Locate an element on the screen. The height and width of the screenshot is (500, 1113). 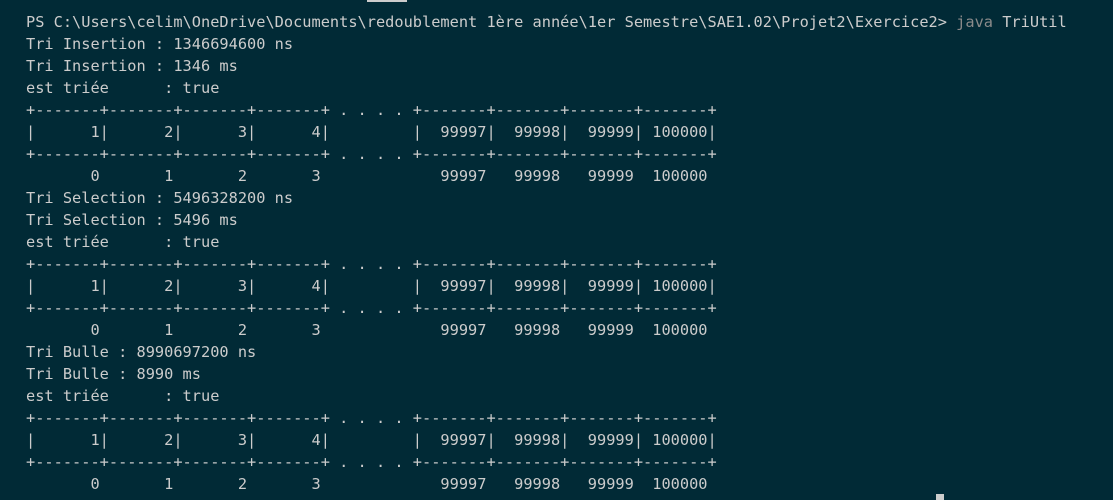
command-text: java is located at coordinates (975, 22).